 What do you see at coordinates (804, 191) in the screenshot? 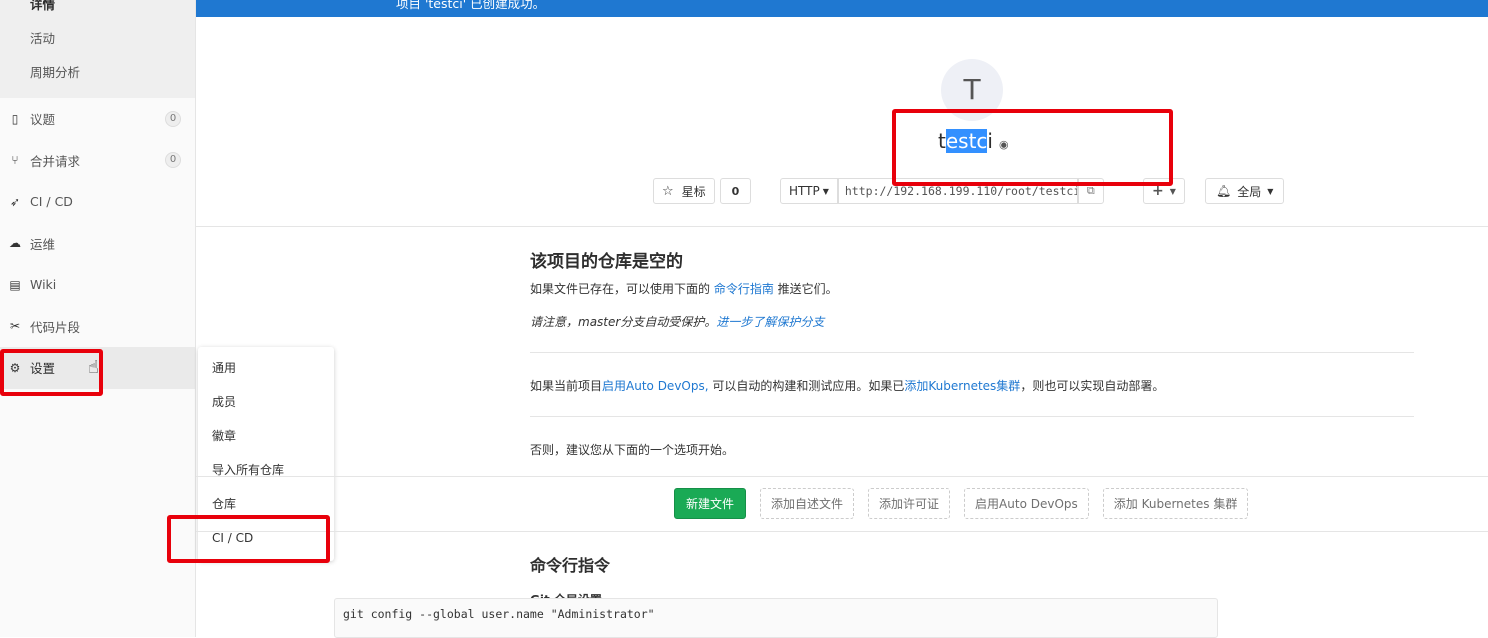
I see `protocol-label: HTTP` at bounding box center [804, 191].